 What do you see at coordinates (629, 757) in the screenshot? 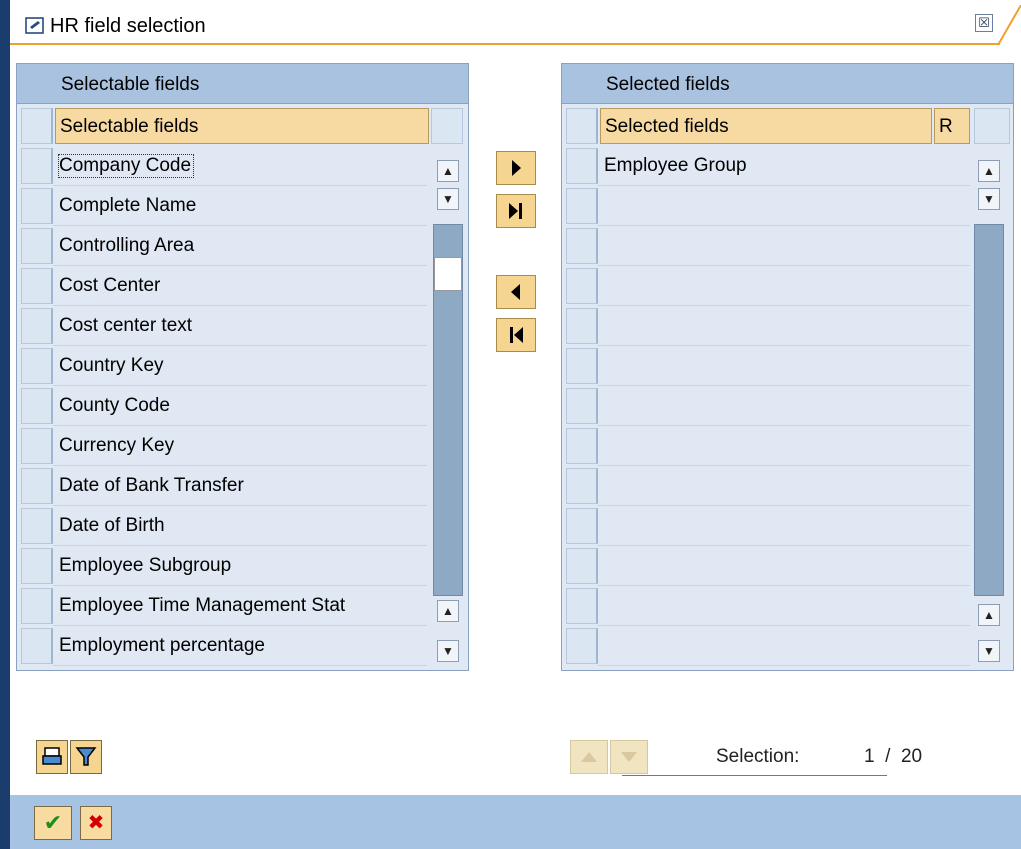
I see `sort-down-button` at bounding box center [629, 757].